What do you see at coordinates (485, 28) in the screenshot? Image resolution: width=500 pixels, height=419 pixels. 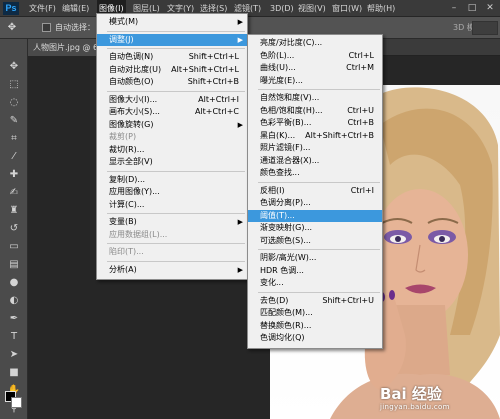 I see `workspace-switcher` at bounding box center [485, 28].